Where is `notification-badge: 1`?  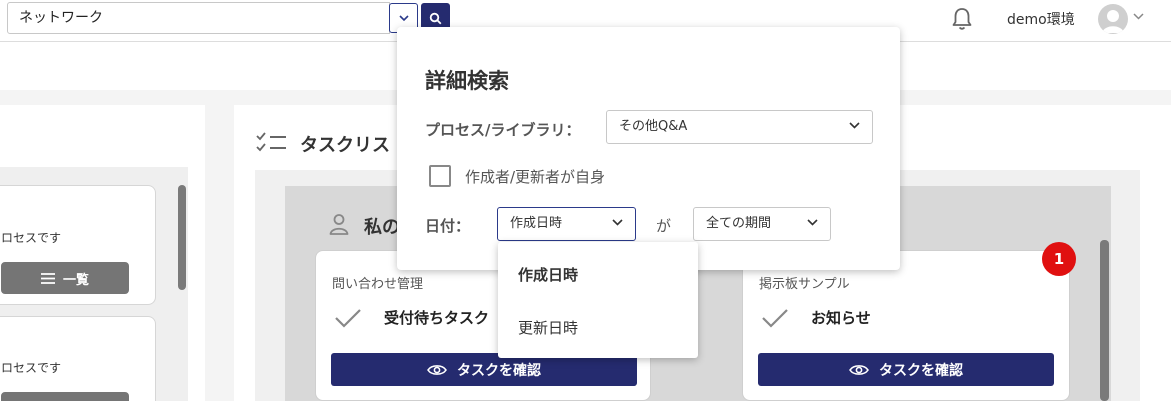
notification-badge: 1 is located at coordinates (1059, 259).